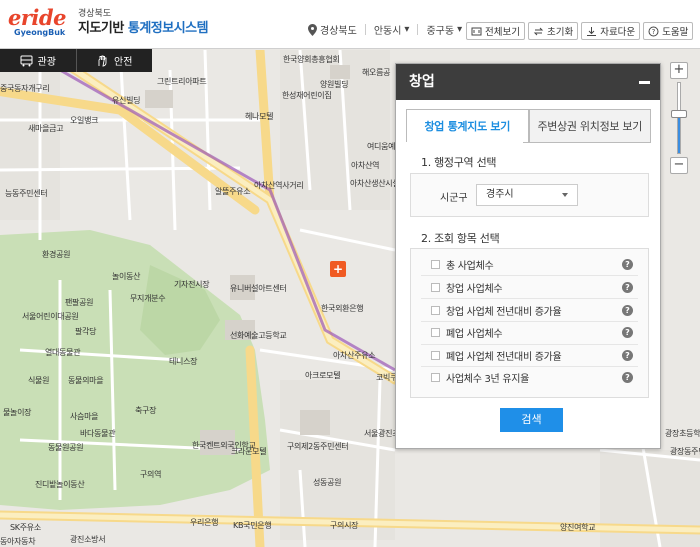 This screenshot has width=700, height=547. I want to click on map-label: 중국동자개구리, so click(25, 88).